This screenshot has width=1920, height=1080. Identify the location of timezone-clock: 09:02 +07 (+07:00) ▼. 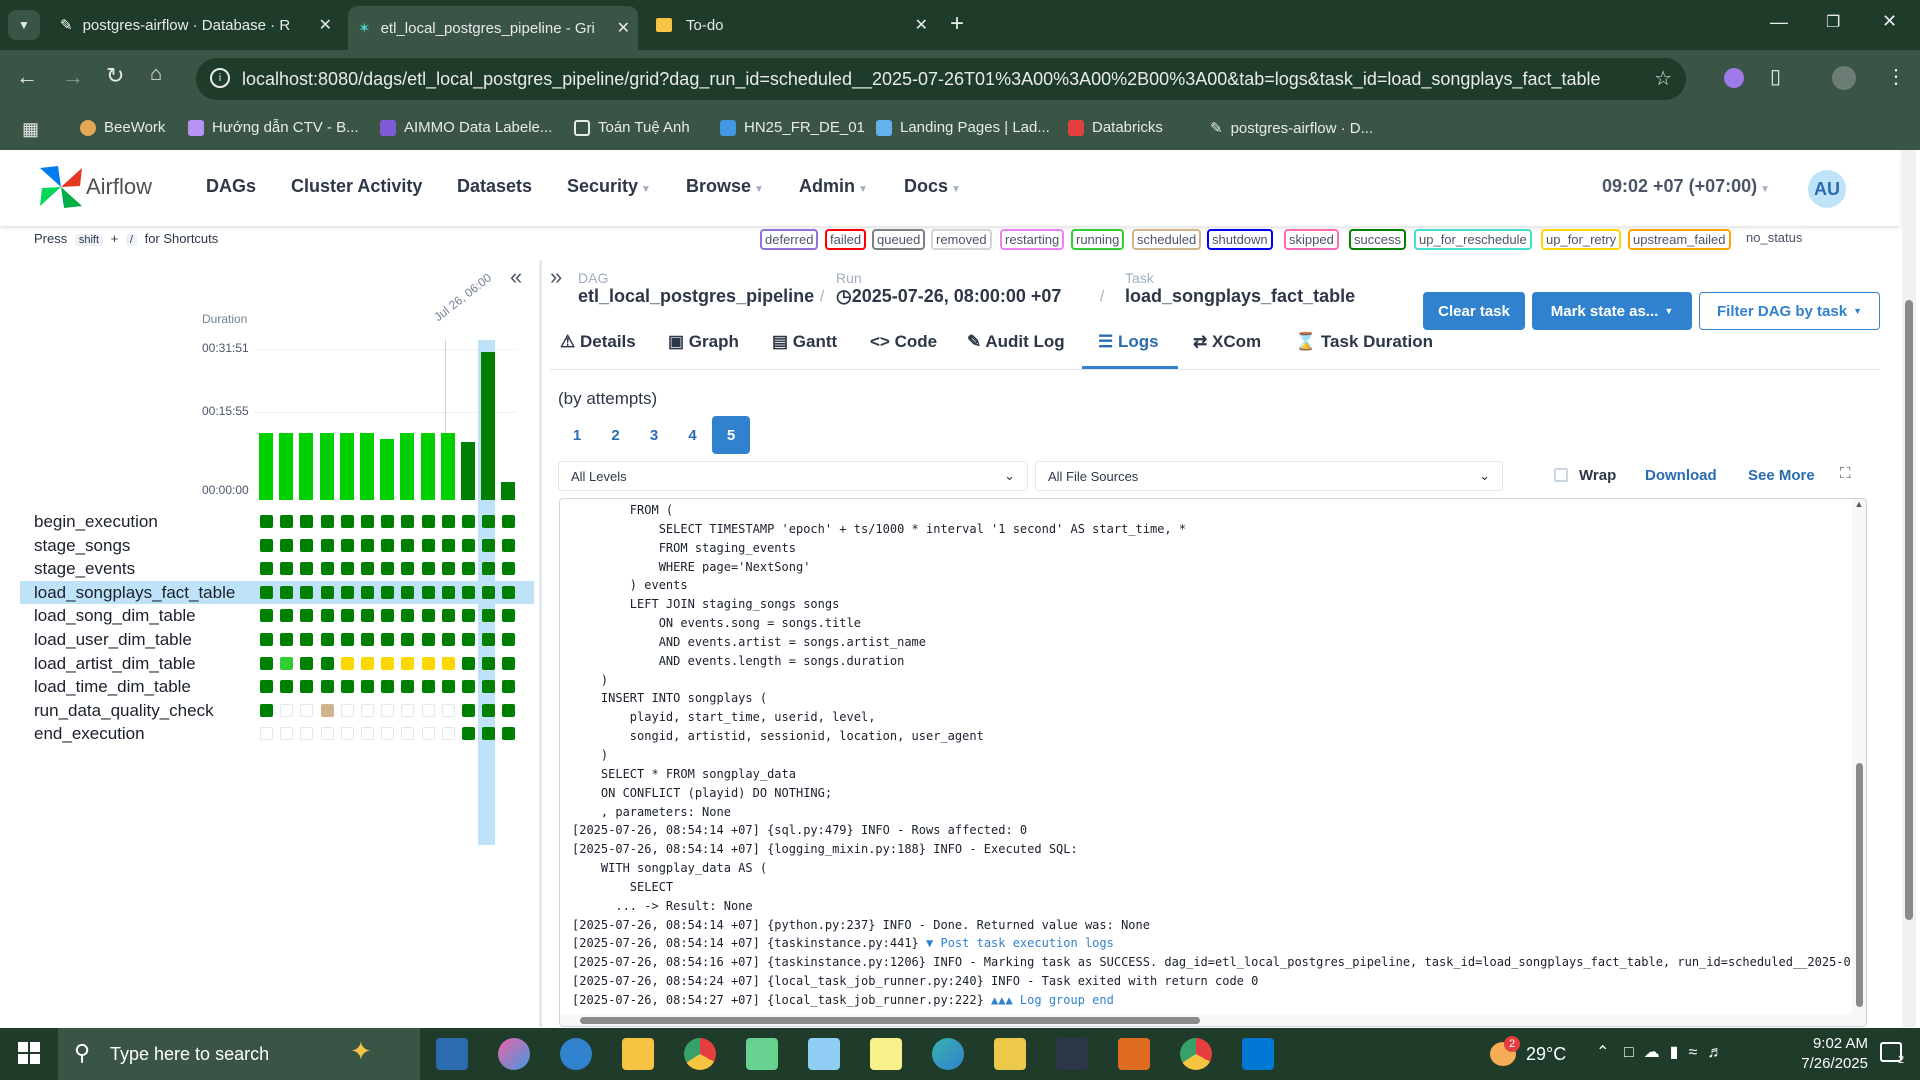
(1686, 186).